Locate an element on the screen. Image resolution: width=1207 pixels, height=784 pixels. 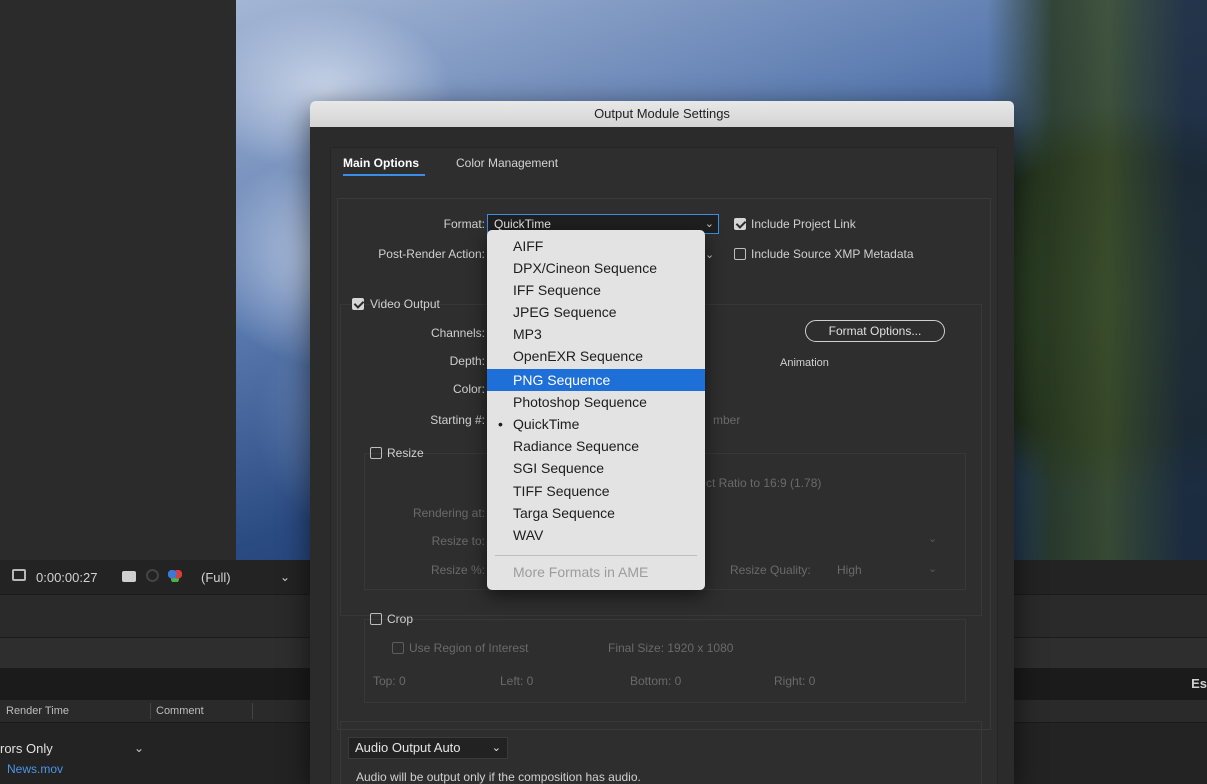
resize-quality-value: High is located at coordinates (849, 570).